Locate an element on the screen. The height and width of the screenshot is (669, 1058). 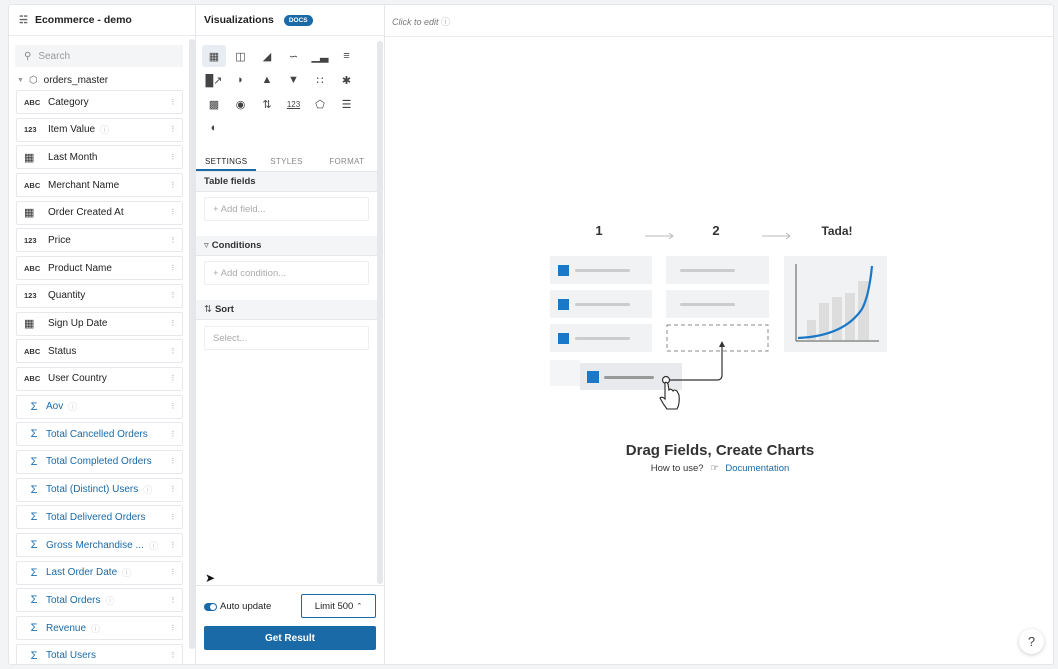
field-item: ABC Merchant Name ⠇ is located at coordinates (99, 185).